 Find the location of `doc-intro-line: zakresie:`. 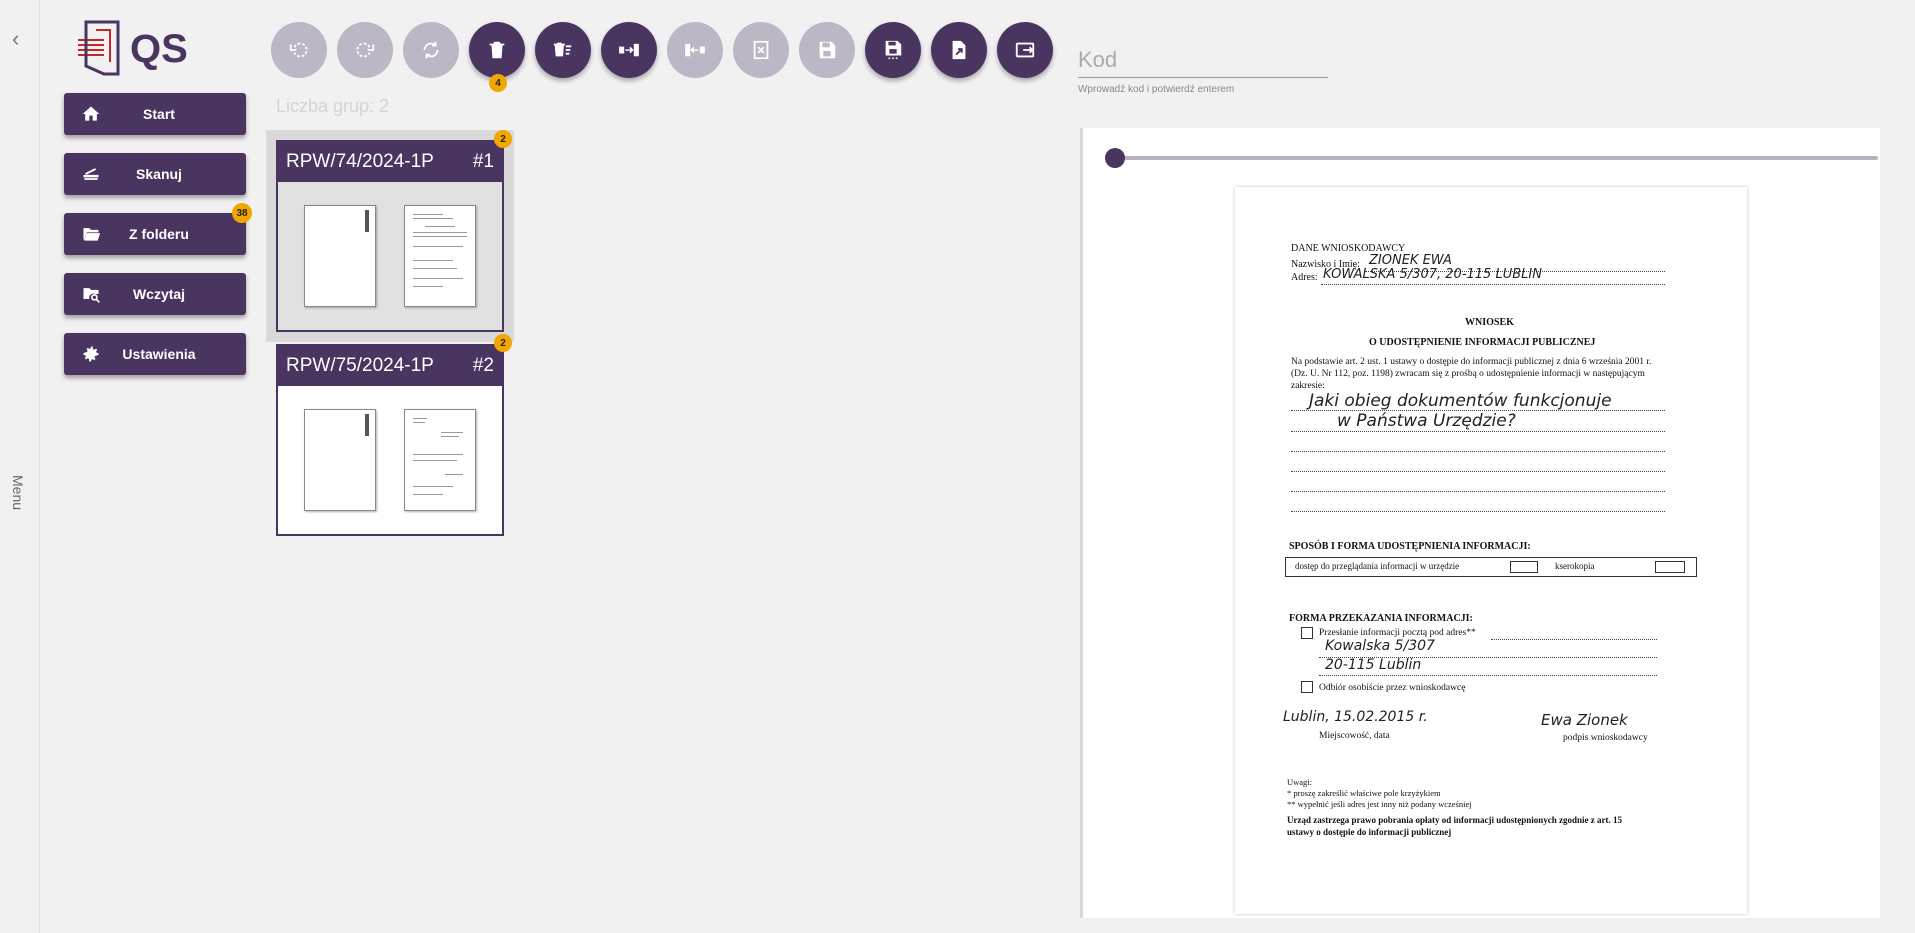

doc-intro-line: zakresie: is located at coordinates (1308, 386).